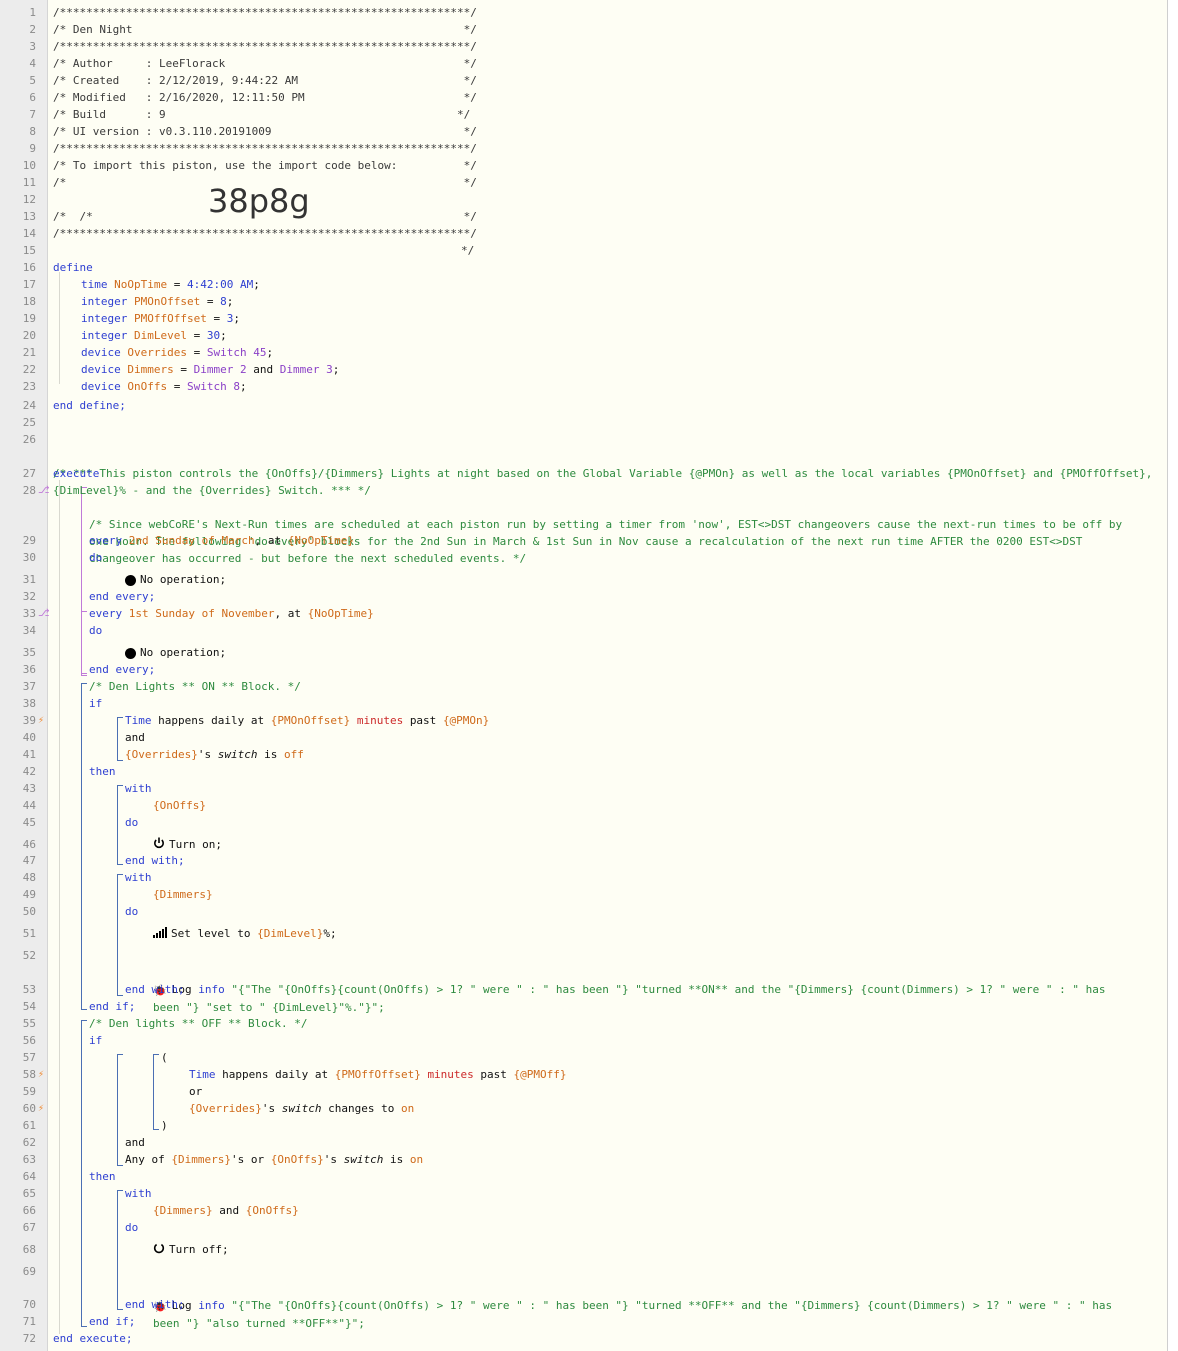 This screenshot has width=1178, height=1351. I want to click on device-dimmers: {Dimmers}, so click(183, 894).